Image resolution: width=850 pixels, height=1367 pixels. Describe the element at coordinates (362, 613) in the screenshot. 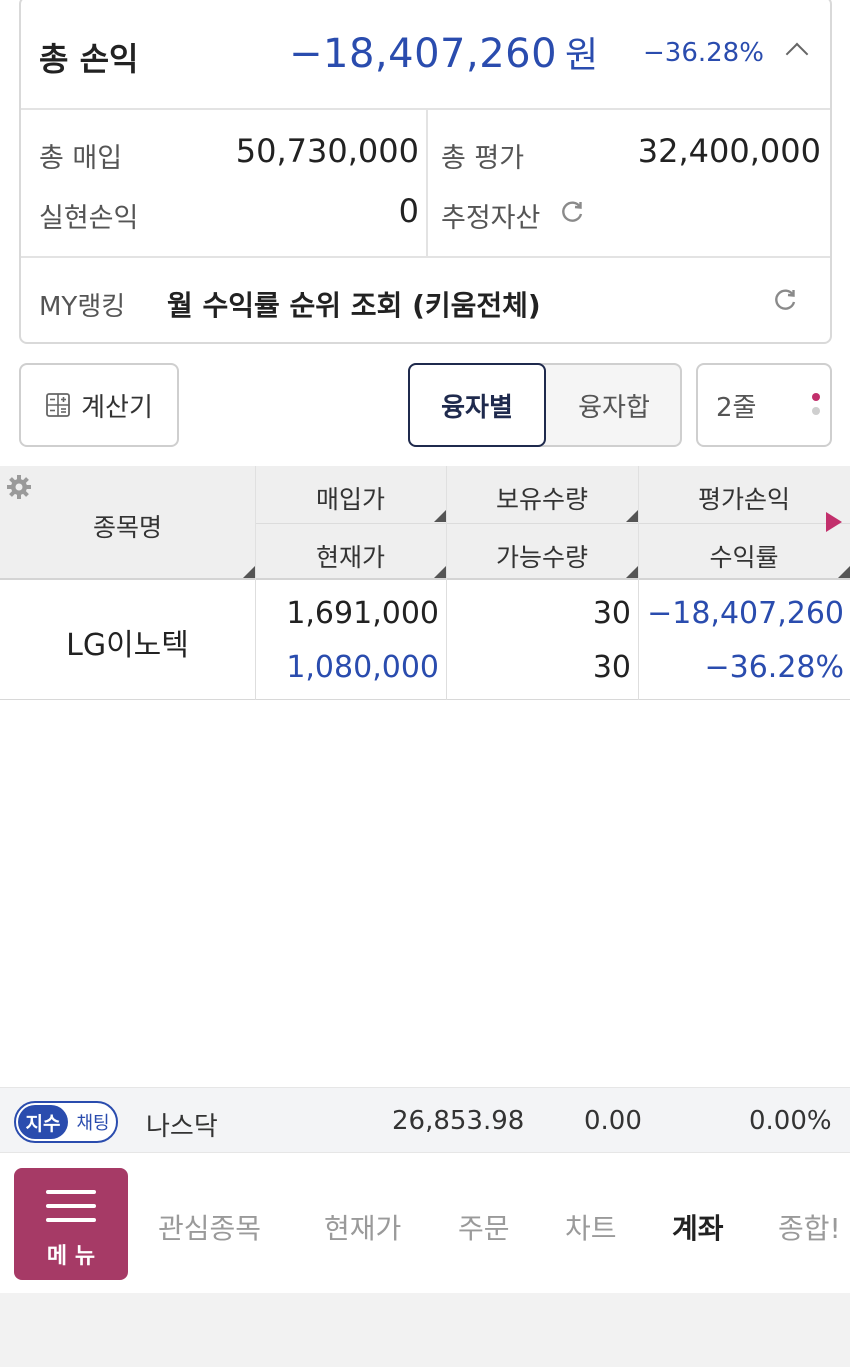

I see `buy-price-cell: 1,691,000` at that location.